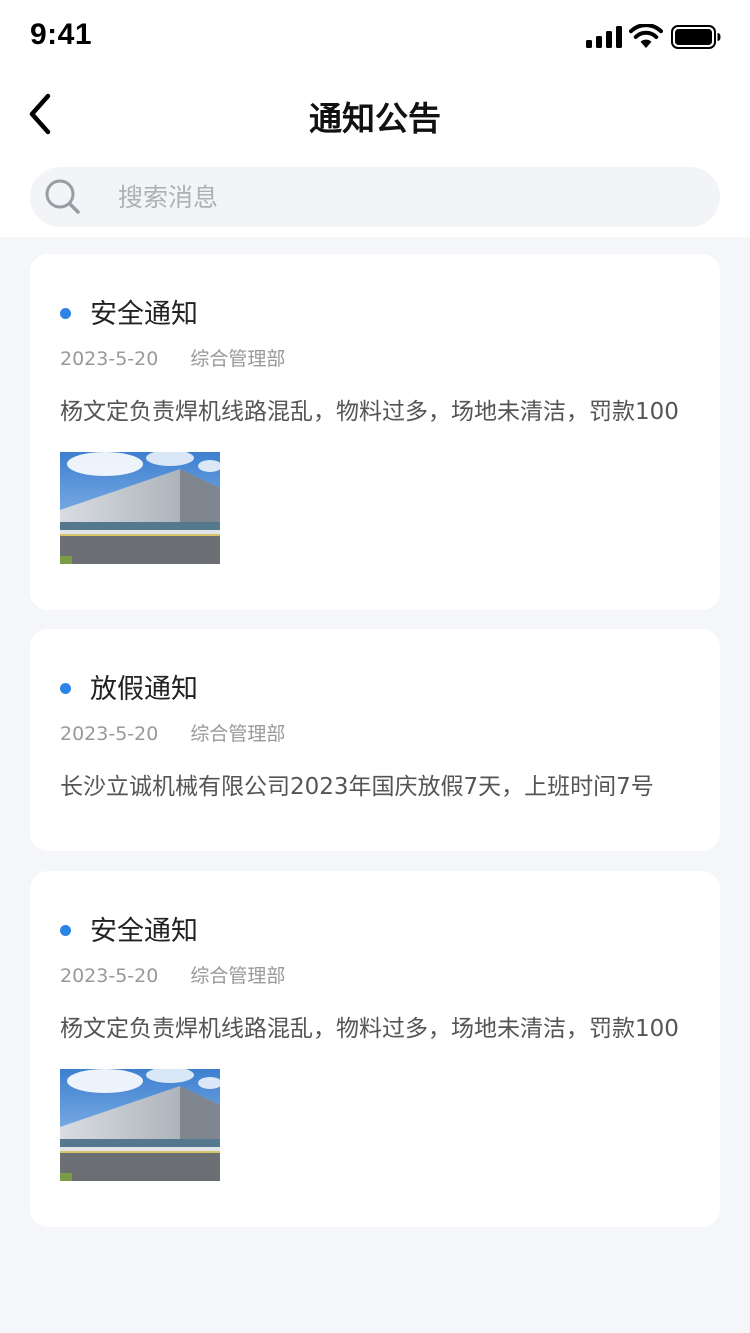 The image size is (750, 1333). I want to click on search-bar, so click(375, 197).